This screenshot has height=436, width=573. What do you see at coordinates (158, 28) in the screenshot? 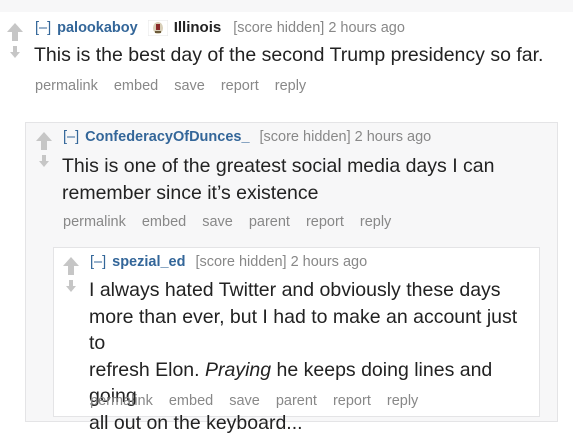
I see `illinois-flag-icon` at bounding box center [158, 28].